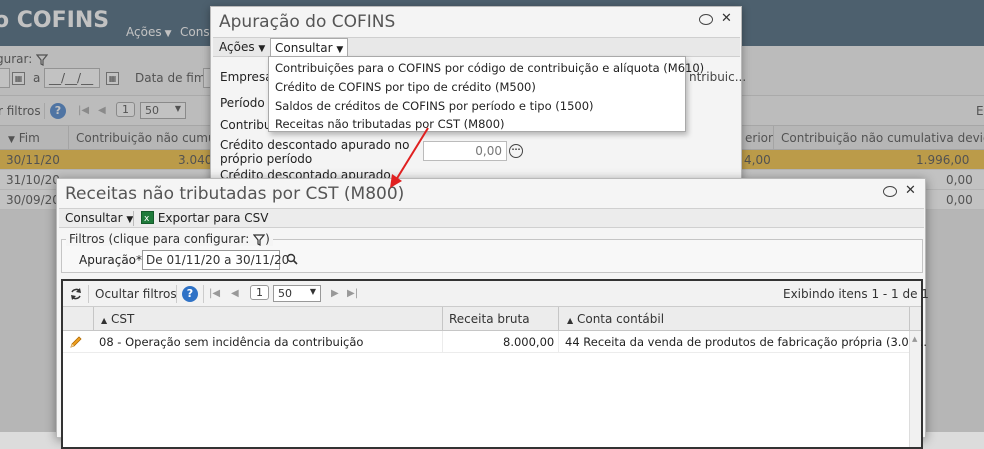  Describe the element at coordinates (190, 294) in the screenshot. I see `help-icon: ?` at that location.